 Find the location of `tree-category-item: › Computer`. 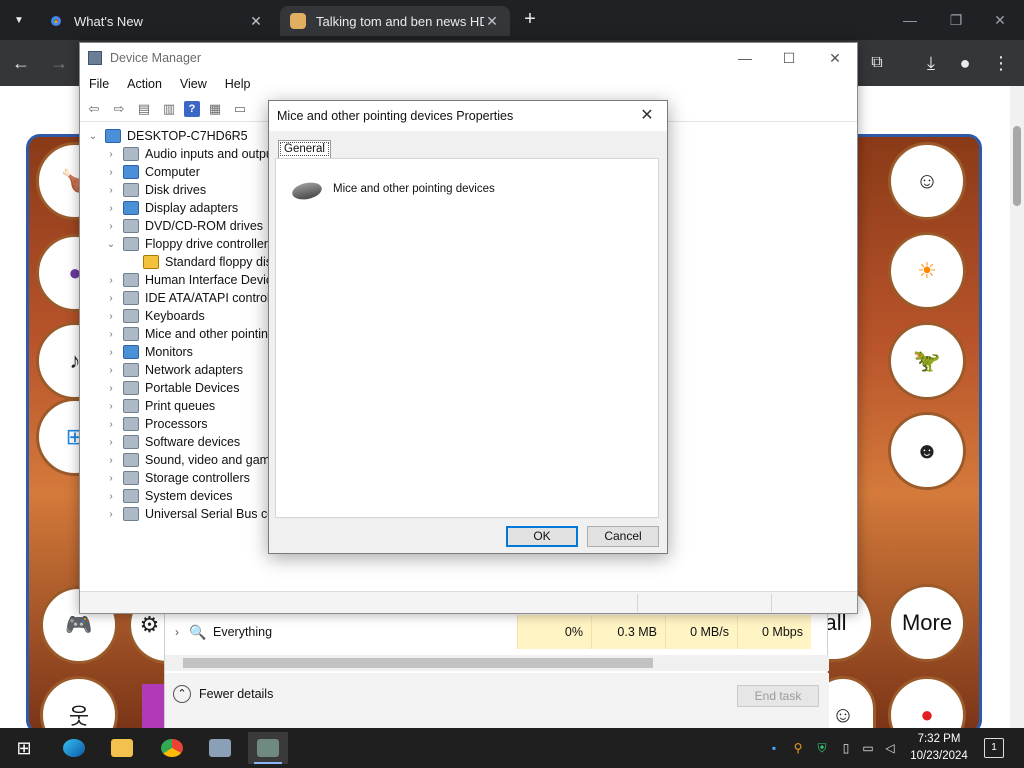

tree-category-item: › Computer is located at coordinates (152, 172).